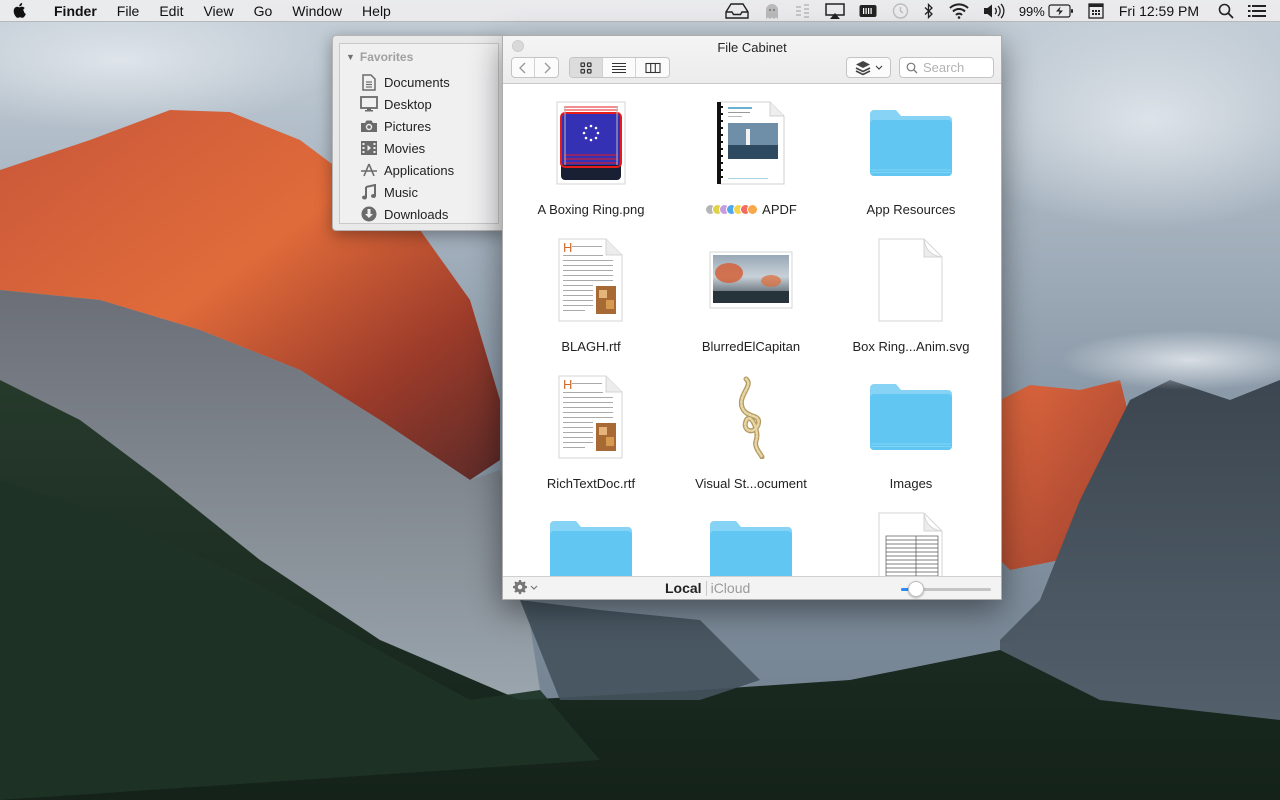  I want to click on gear-icon, so click(520, 587).